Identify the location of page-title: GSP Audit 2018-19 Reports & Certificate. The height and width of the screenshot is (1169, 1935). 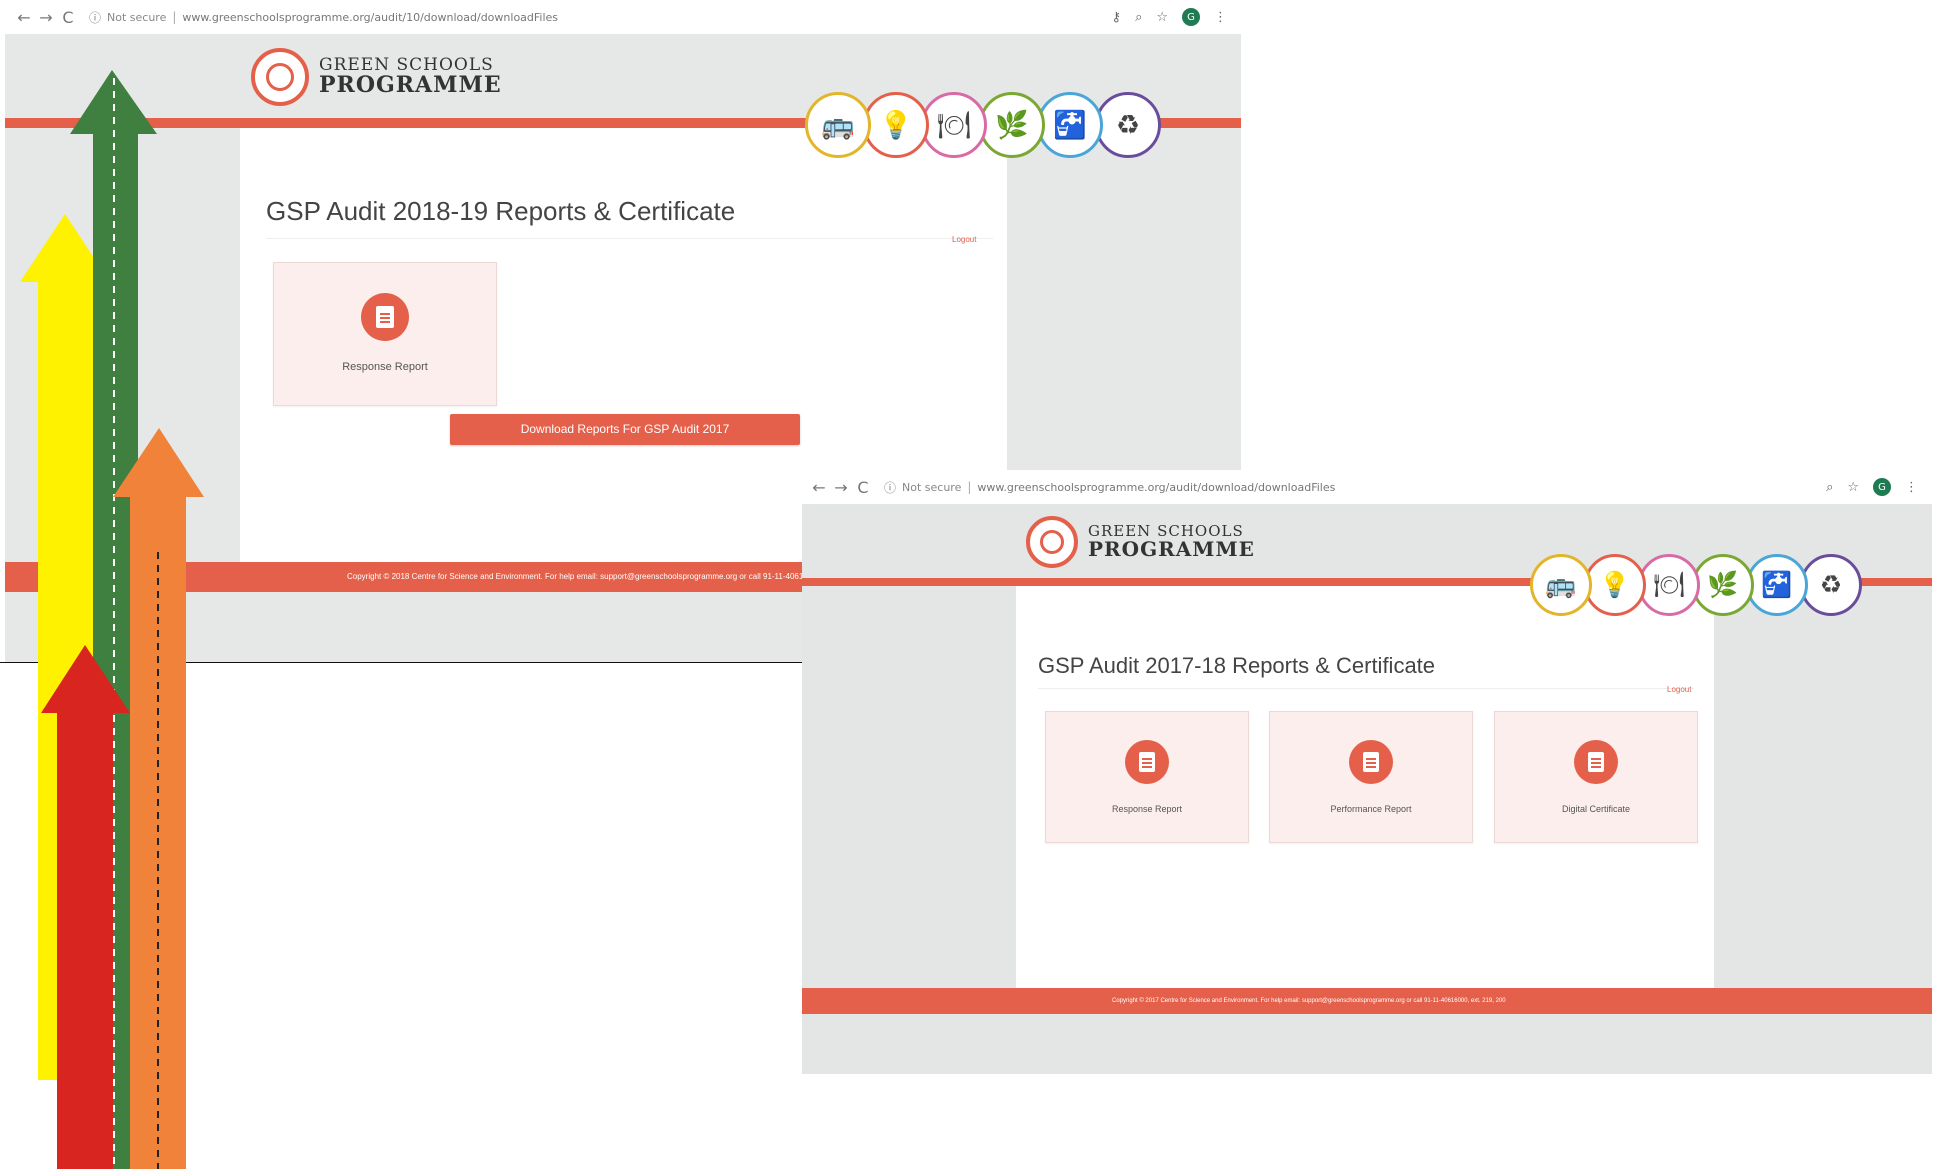
(501, 211).